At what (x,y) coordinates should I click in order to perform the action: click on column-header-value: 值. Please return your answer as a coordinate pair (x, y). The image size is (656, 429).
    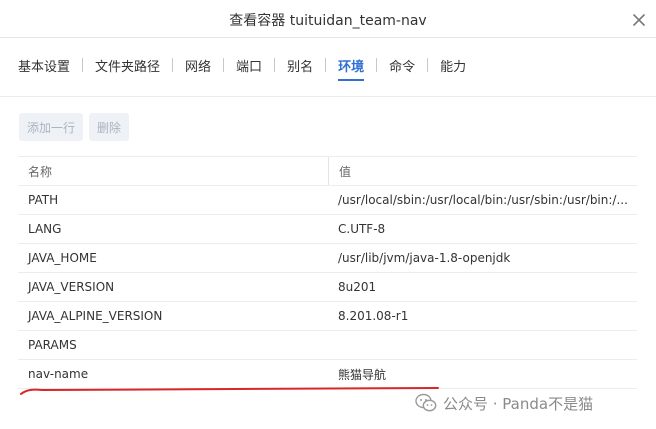
    Looking at the image, I should click on (482, 171).